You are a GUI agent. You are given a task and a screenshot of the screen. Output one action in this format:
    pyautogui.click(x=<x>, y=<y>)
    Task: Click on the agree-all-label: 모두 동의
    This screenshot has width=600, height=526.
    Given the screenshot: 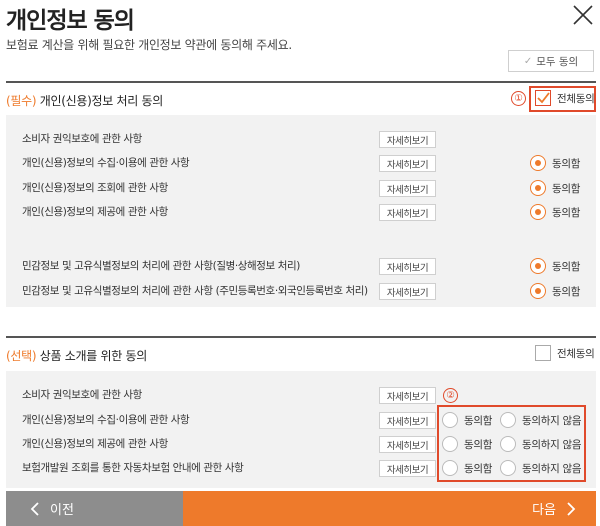 What is the action you would take?
    pyautogui.click(x=557, y=61)
    